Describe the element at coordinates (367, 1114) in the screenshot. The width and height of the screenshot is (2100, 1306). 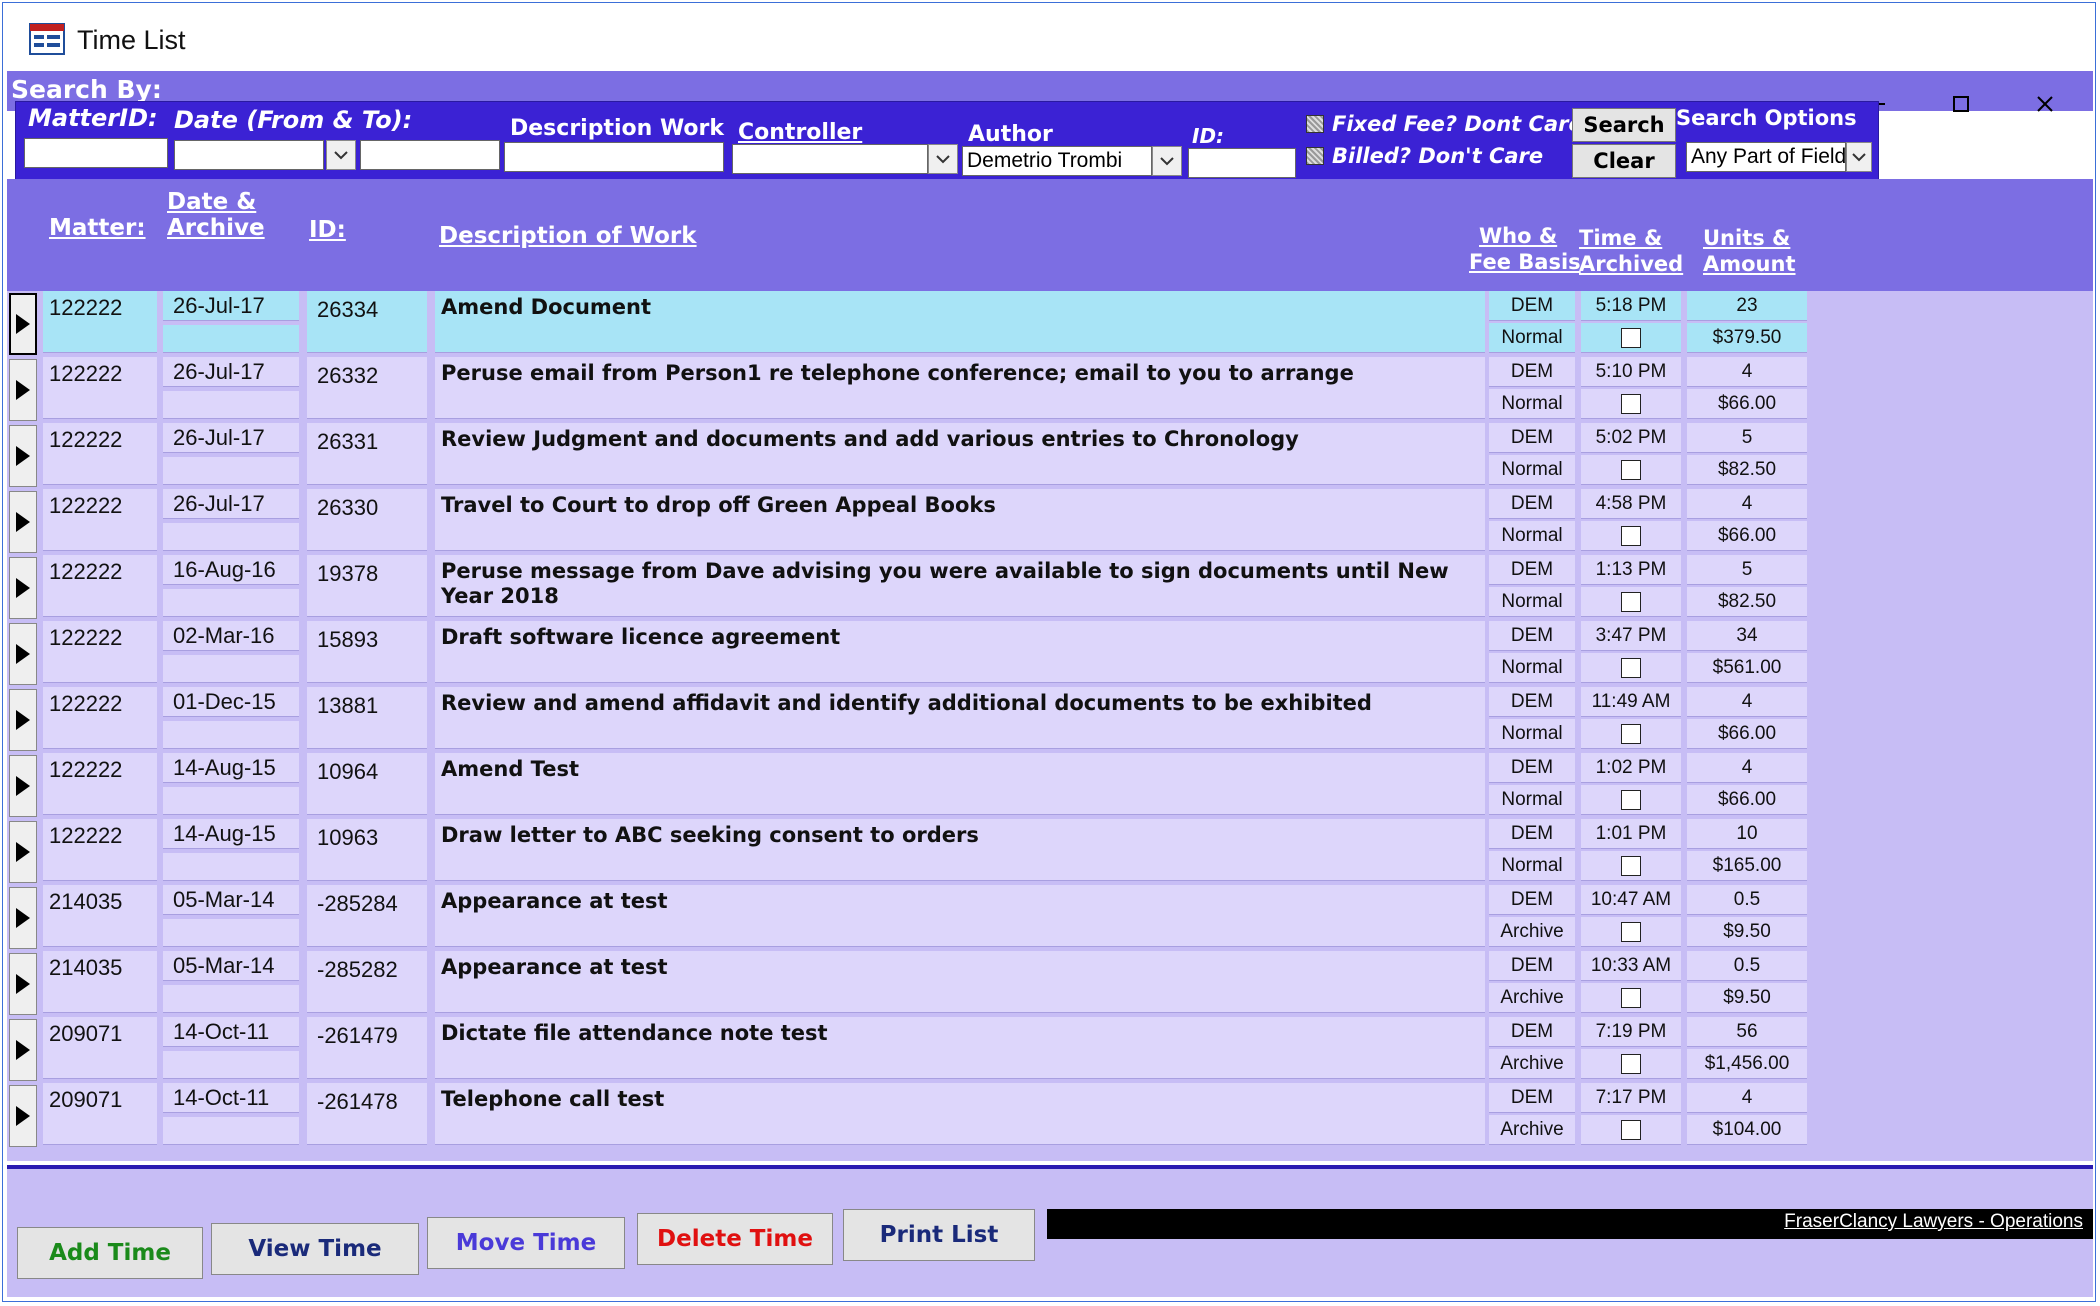
I see `id-cell: -261478` at that location.